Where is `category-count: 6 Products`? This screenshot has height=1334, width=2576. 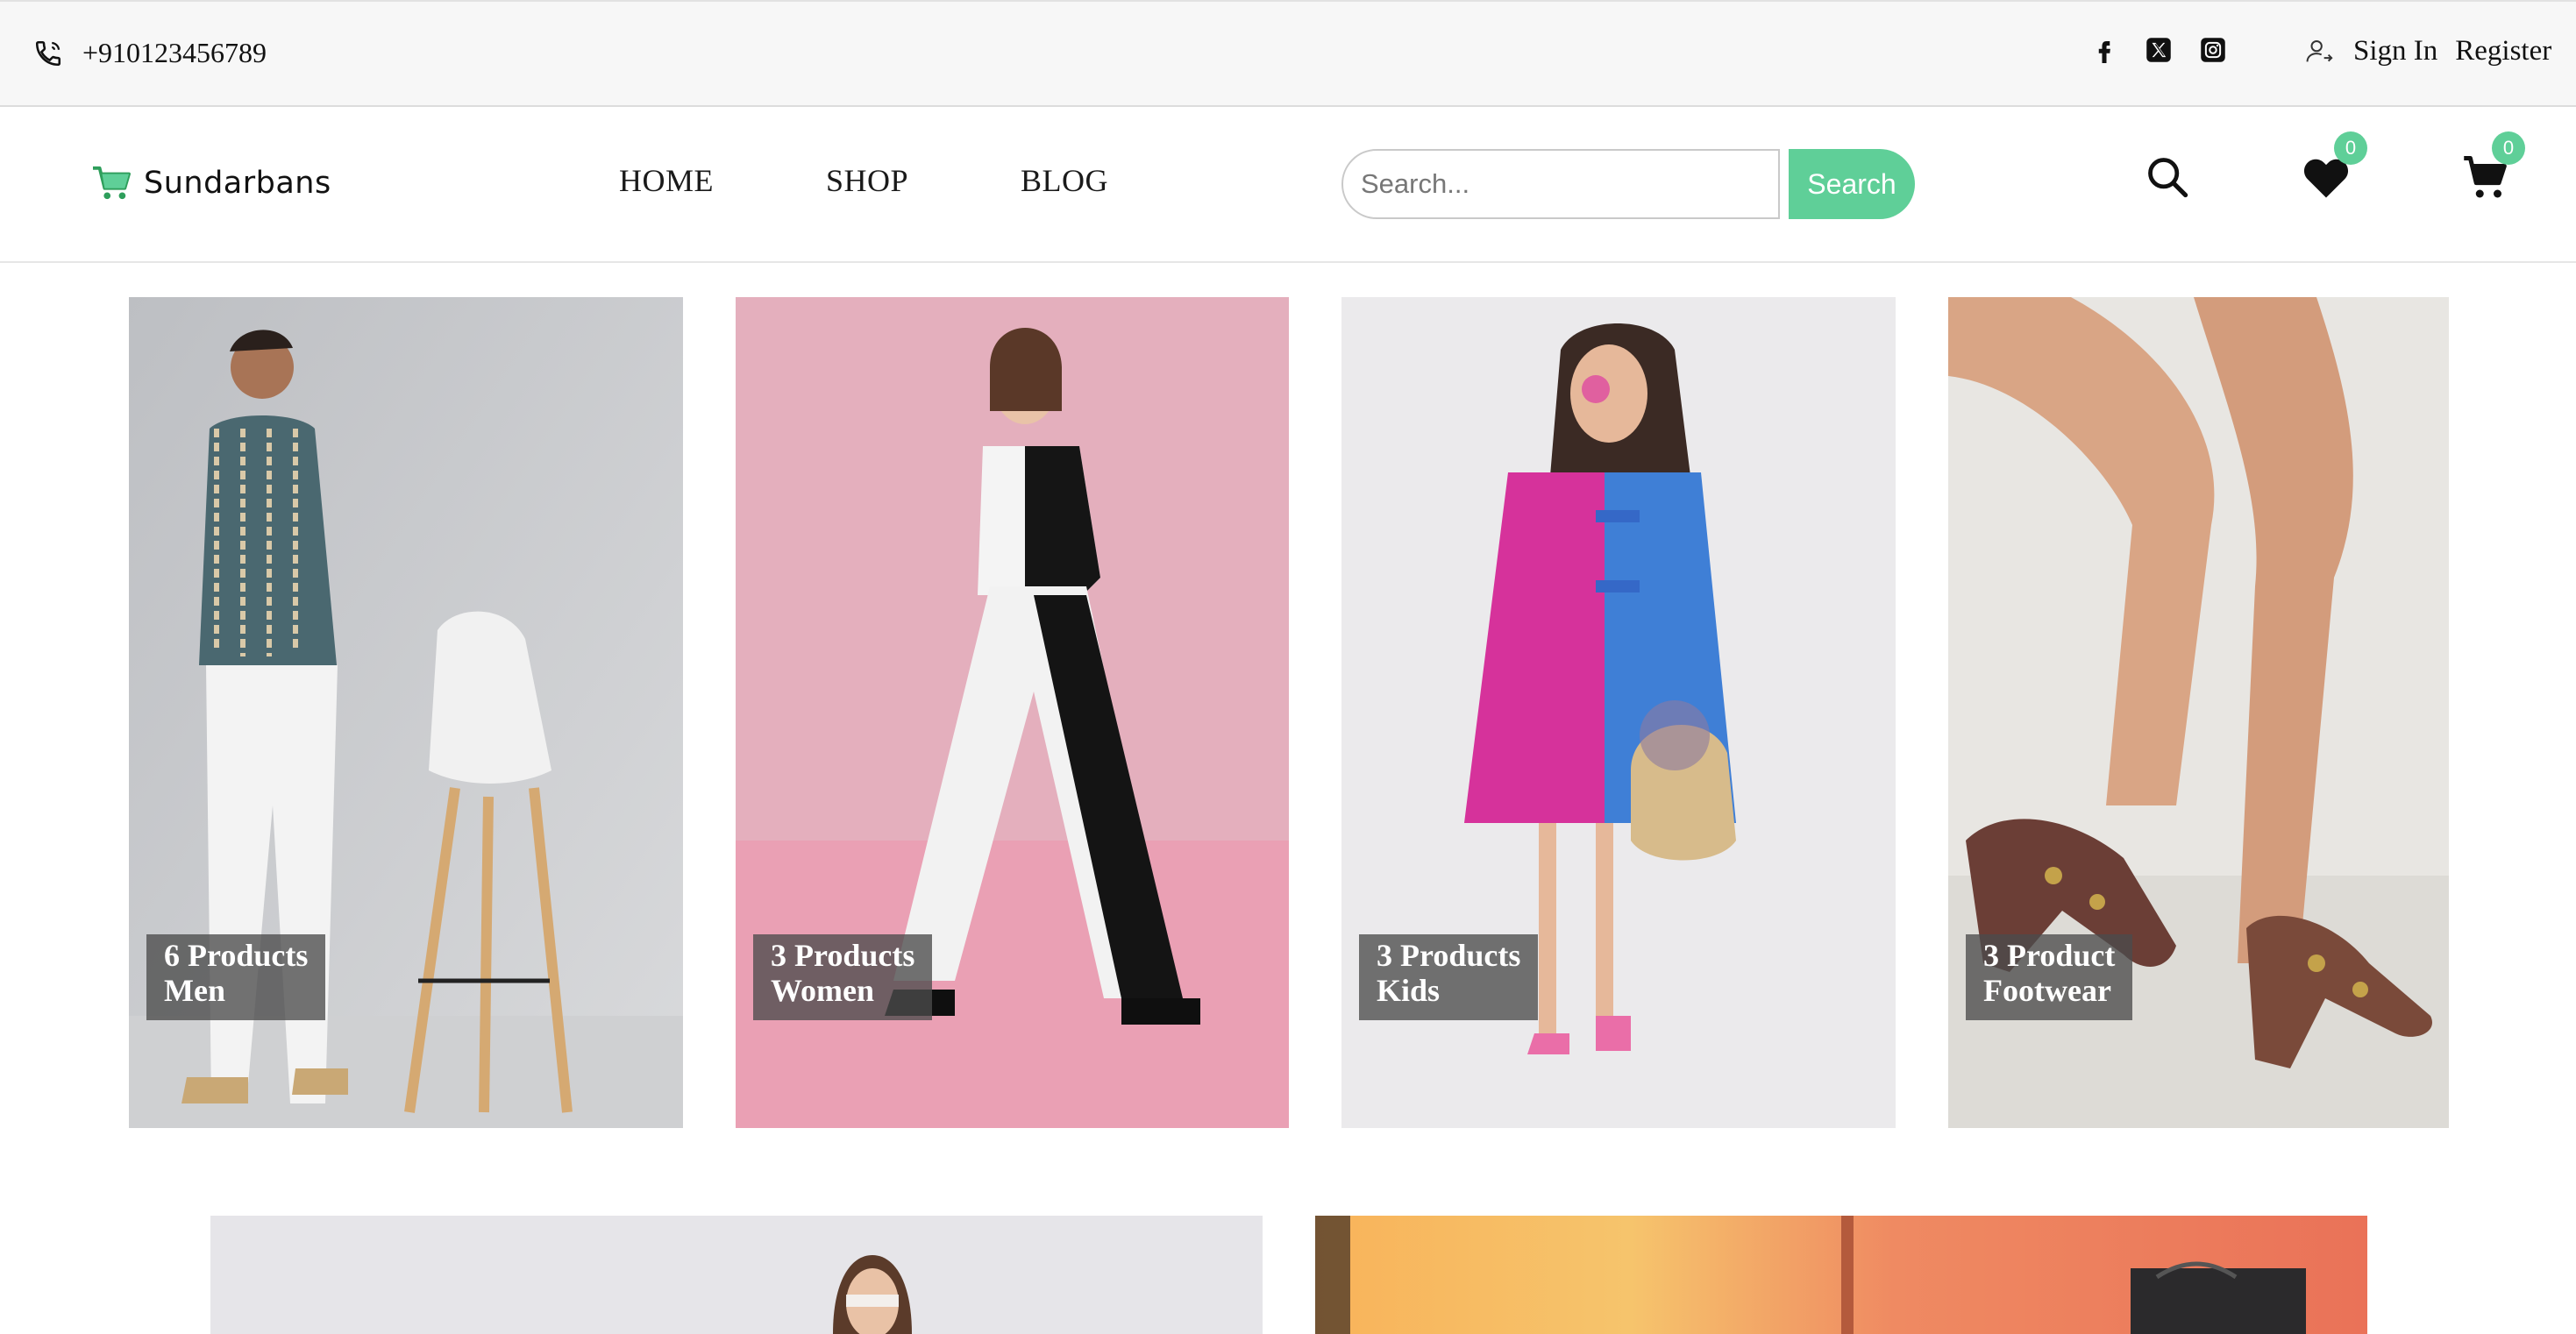 category-count: 6 Products is located at coordinates (236, 955).